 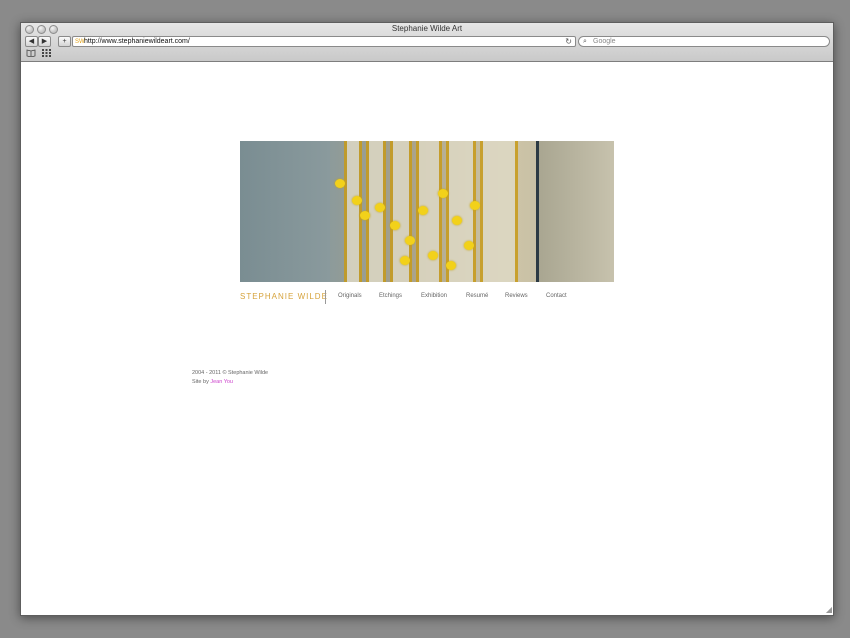 I want to click on address-bar: SW http://www.stephaniewildeart.com/ ↻, so click(x=324, y=41).